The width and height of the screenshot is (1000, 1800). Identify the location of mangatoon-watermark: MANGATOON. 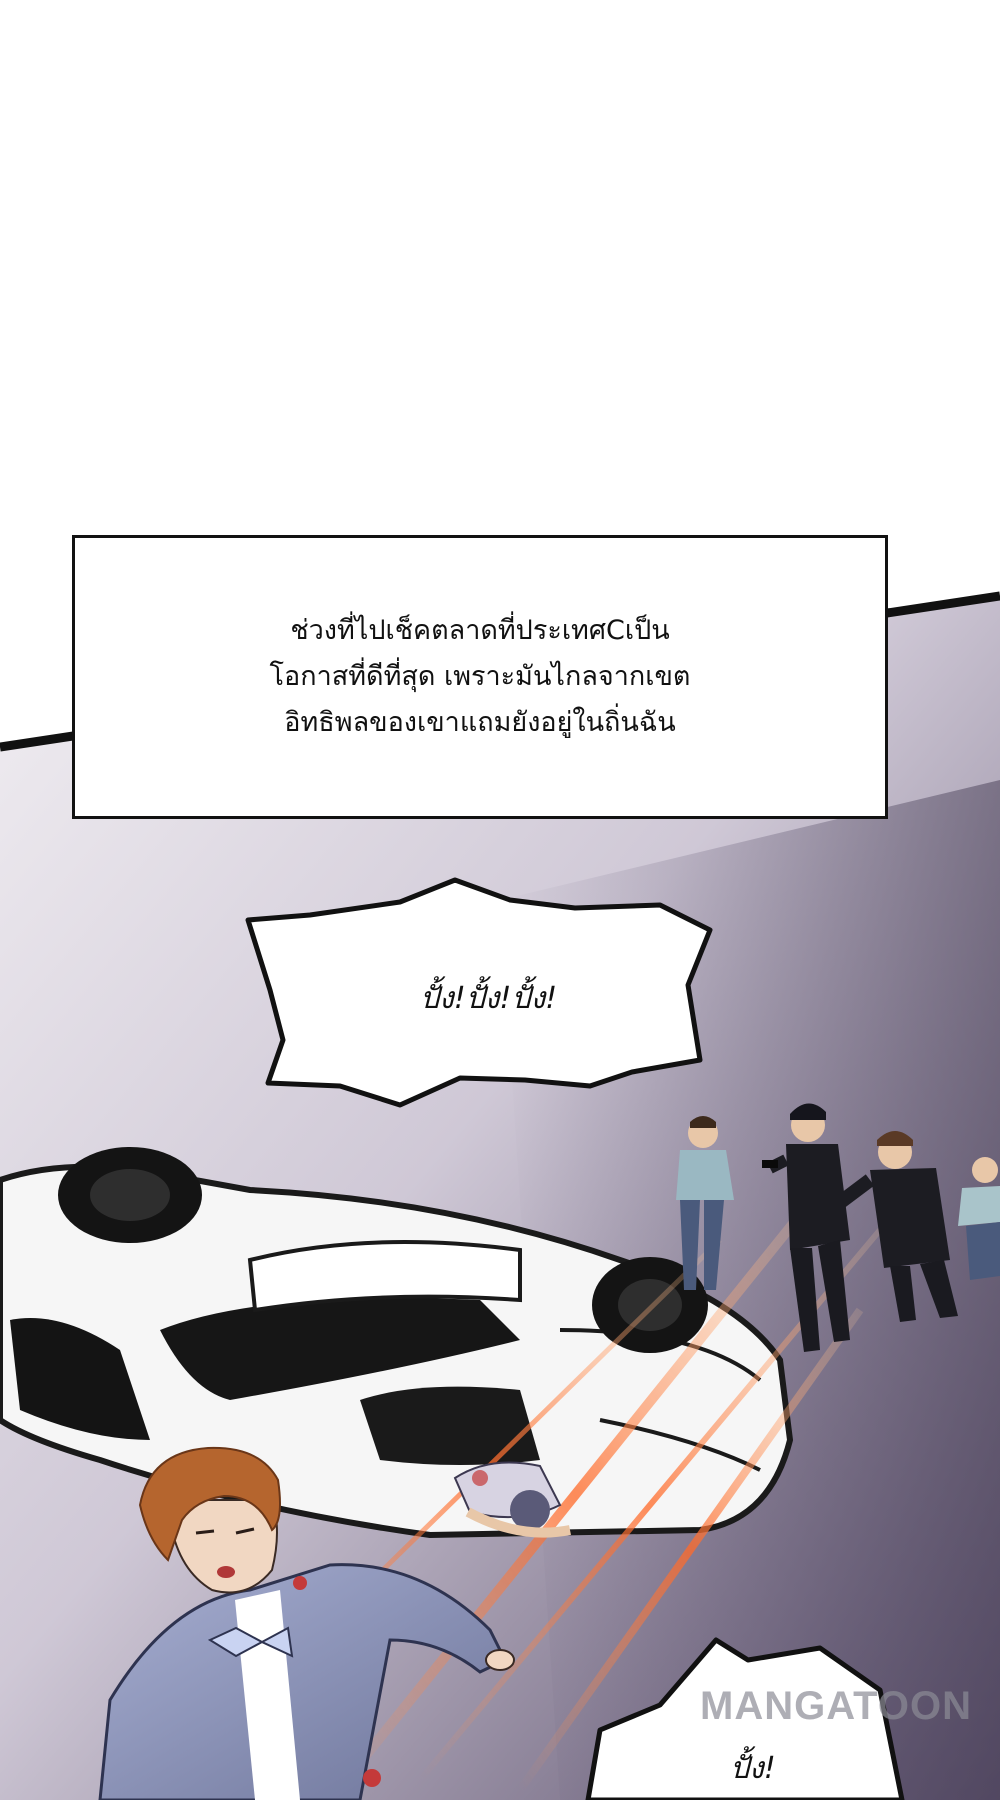
(836, 1706).